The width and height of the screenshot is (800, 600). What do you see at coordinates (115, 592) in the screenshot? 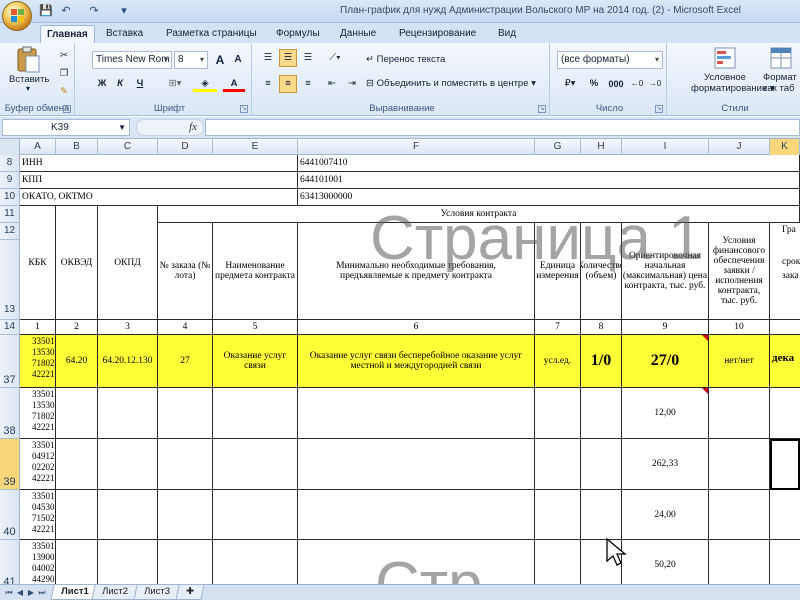
I see `sheet-tab-2: Лист2` at bounding box center [115, 592].